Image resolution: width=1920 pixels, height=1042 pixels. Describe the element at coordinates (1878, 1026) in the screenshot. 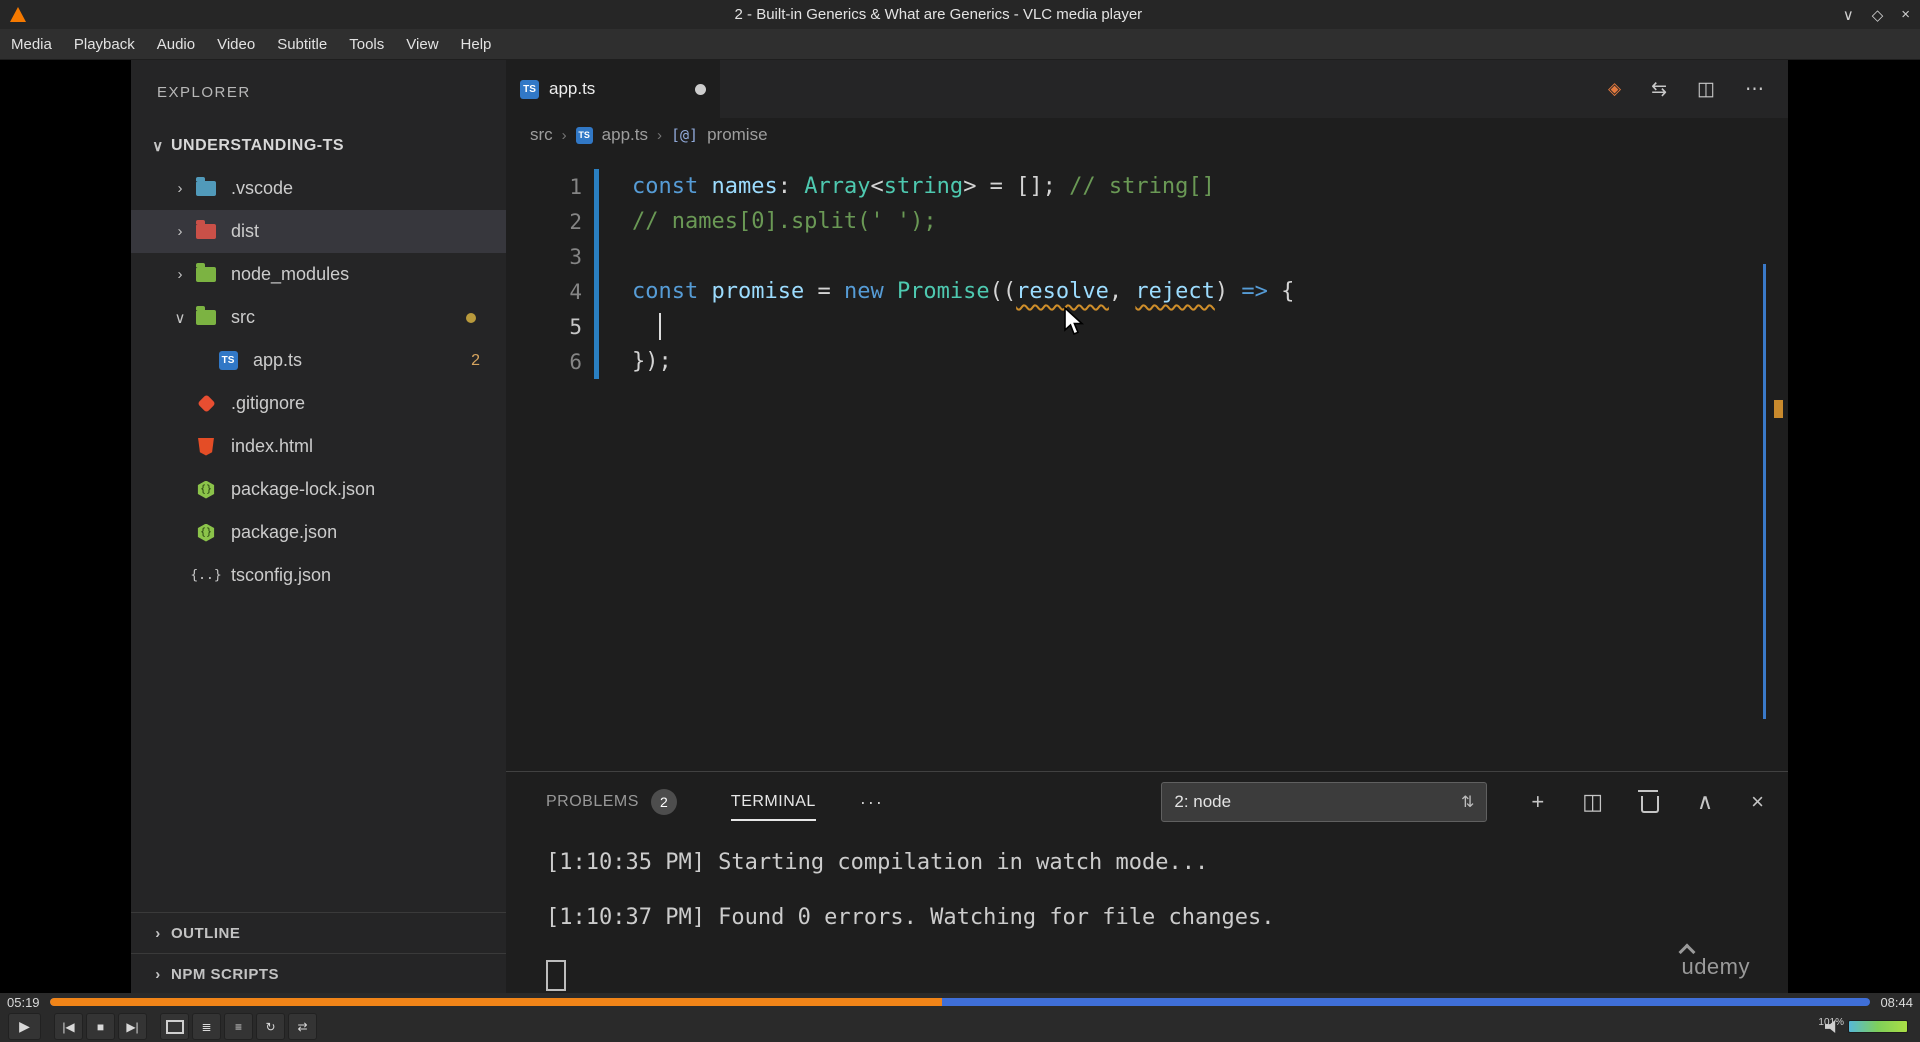

I see `volume-slider` at that location.